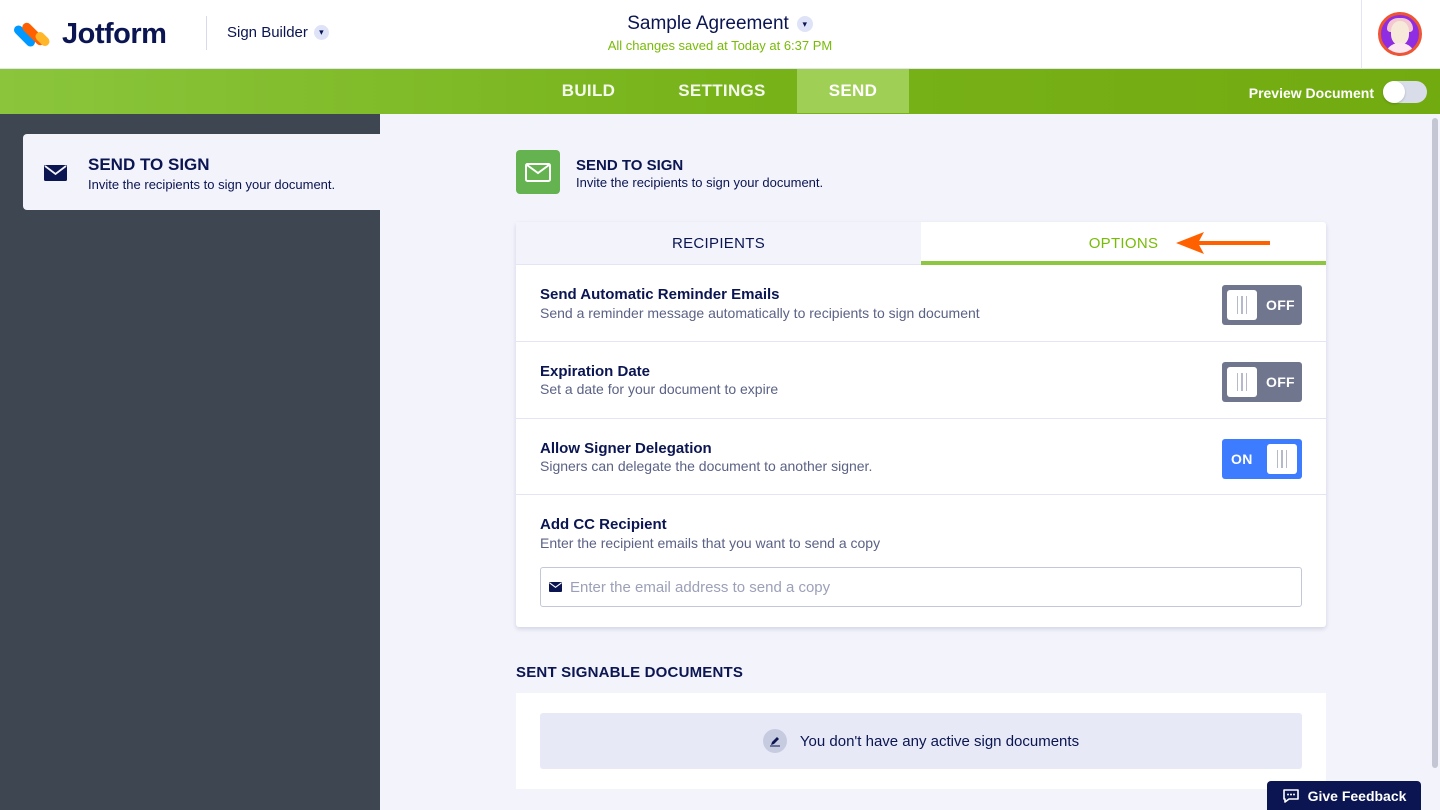 The image size is (1440, 810). I want to click on card-tabs: RECIPIENTS OPTIONS, so click(921, 243).